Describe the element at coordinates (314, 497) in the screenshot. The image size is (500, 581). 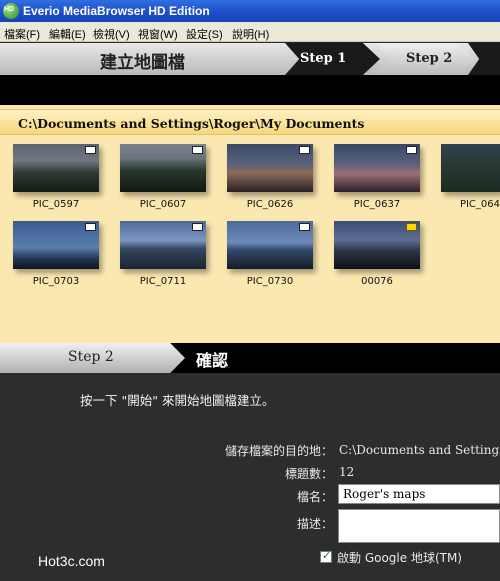
I see `filename-label: 檔名：` at that location.